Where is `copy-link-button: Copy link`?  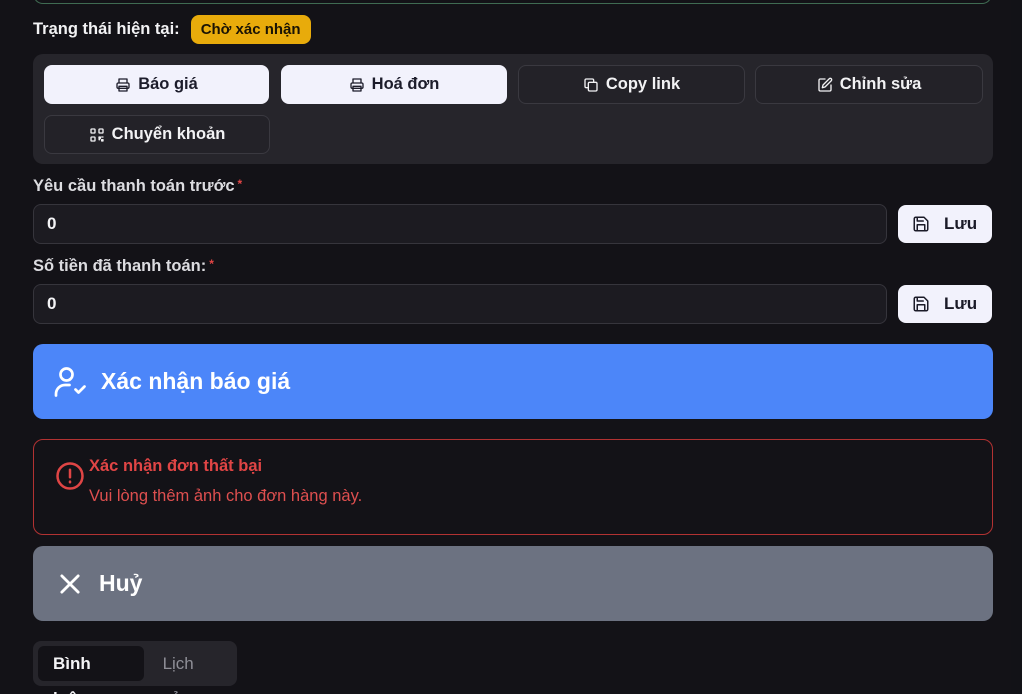
copy-link-button: Copy link is located at coordinates (631, 84).